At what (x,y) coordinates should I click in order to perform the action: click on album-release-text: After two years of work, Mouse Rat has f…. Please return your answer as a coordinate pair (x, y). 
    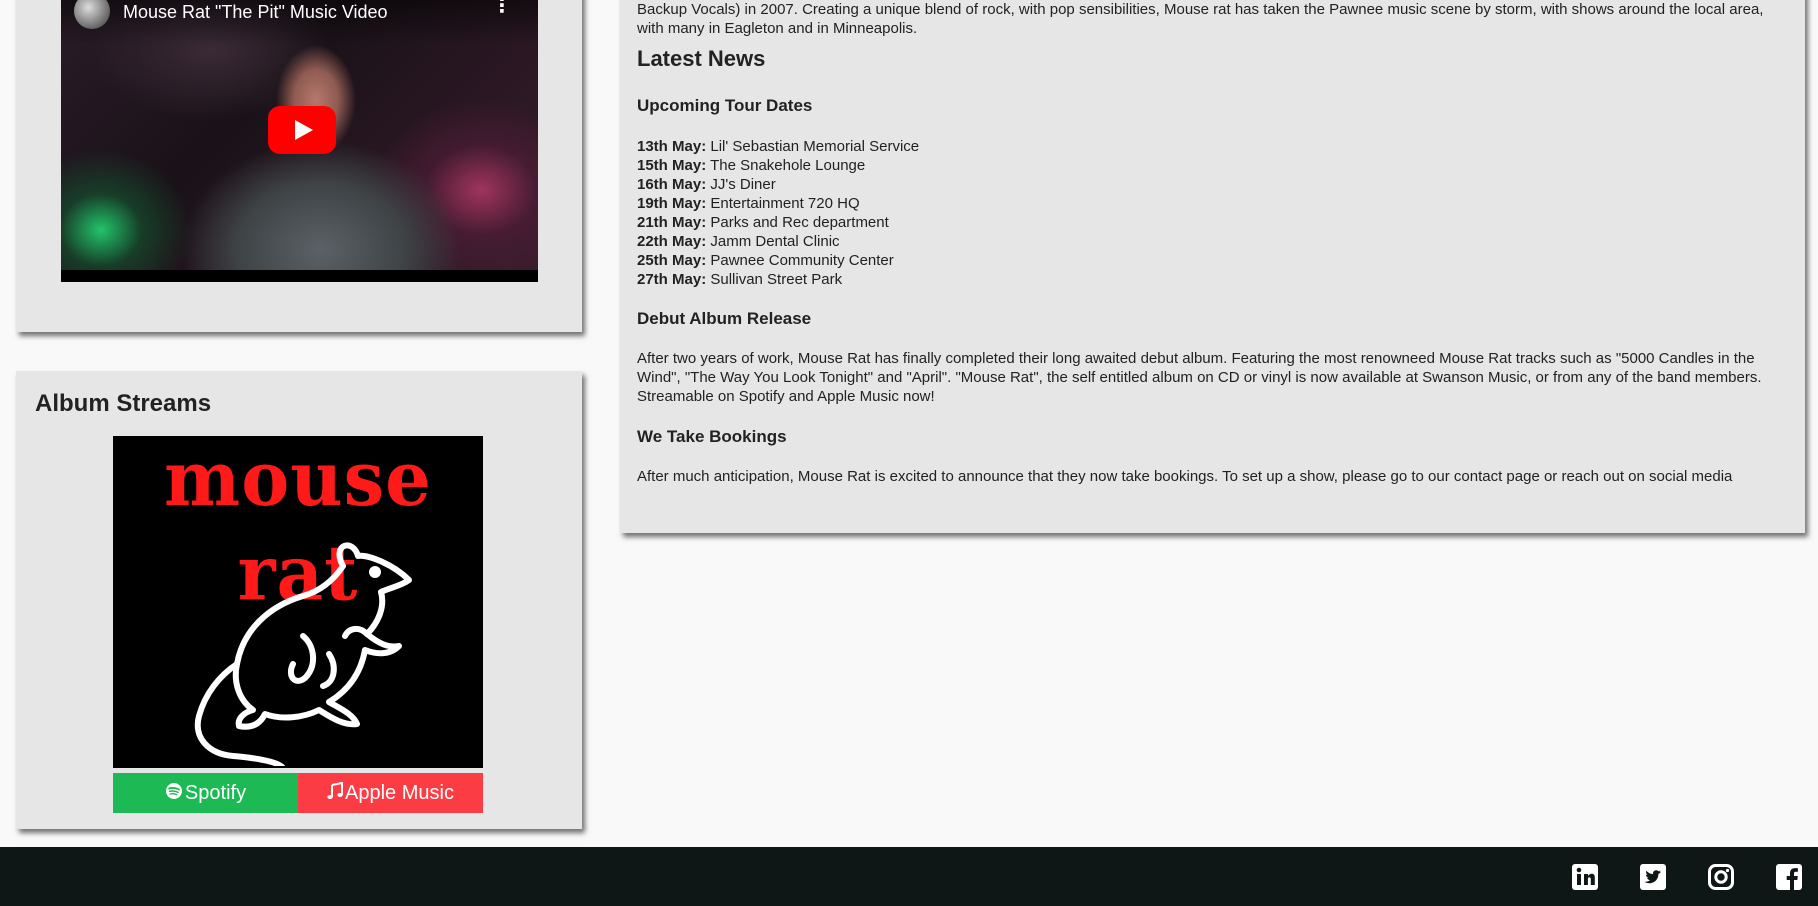
    Looking at the image, I should click on (1199, 377).